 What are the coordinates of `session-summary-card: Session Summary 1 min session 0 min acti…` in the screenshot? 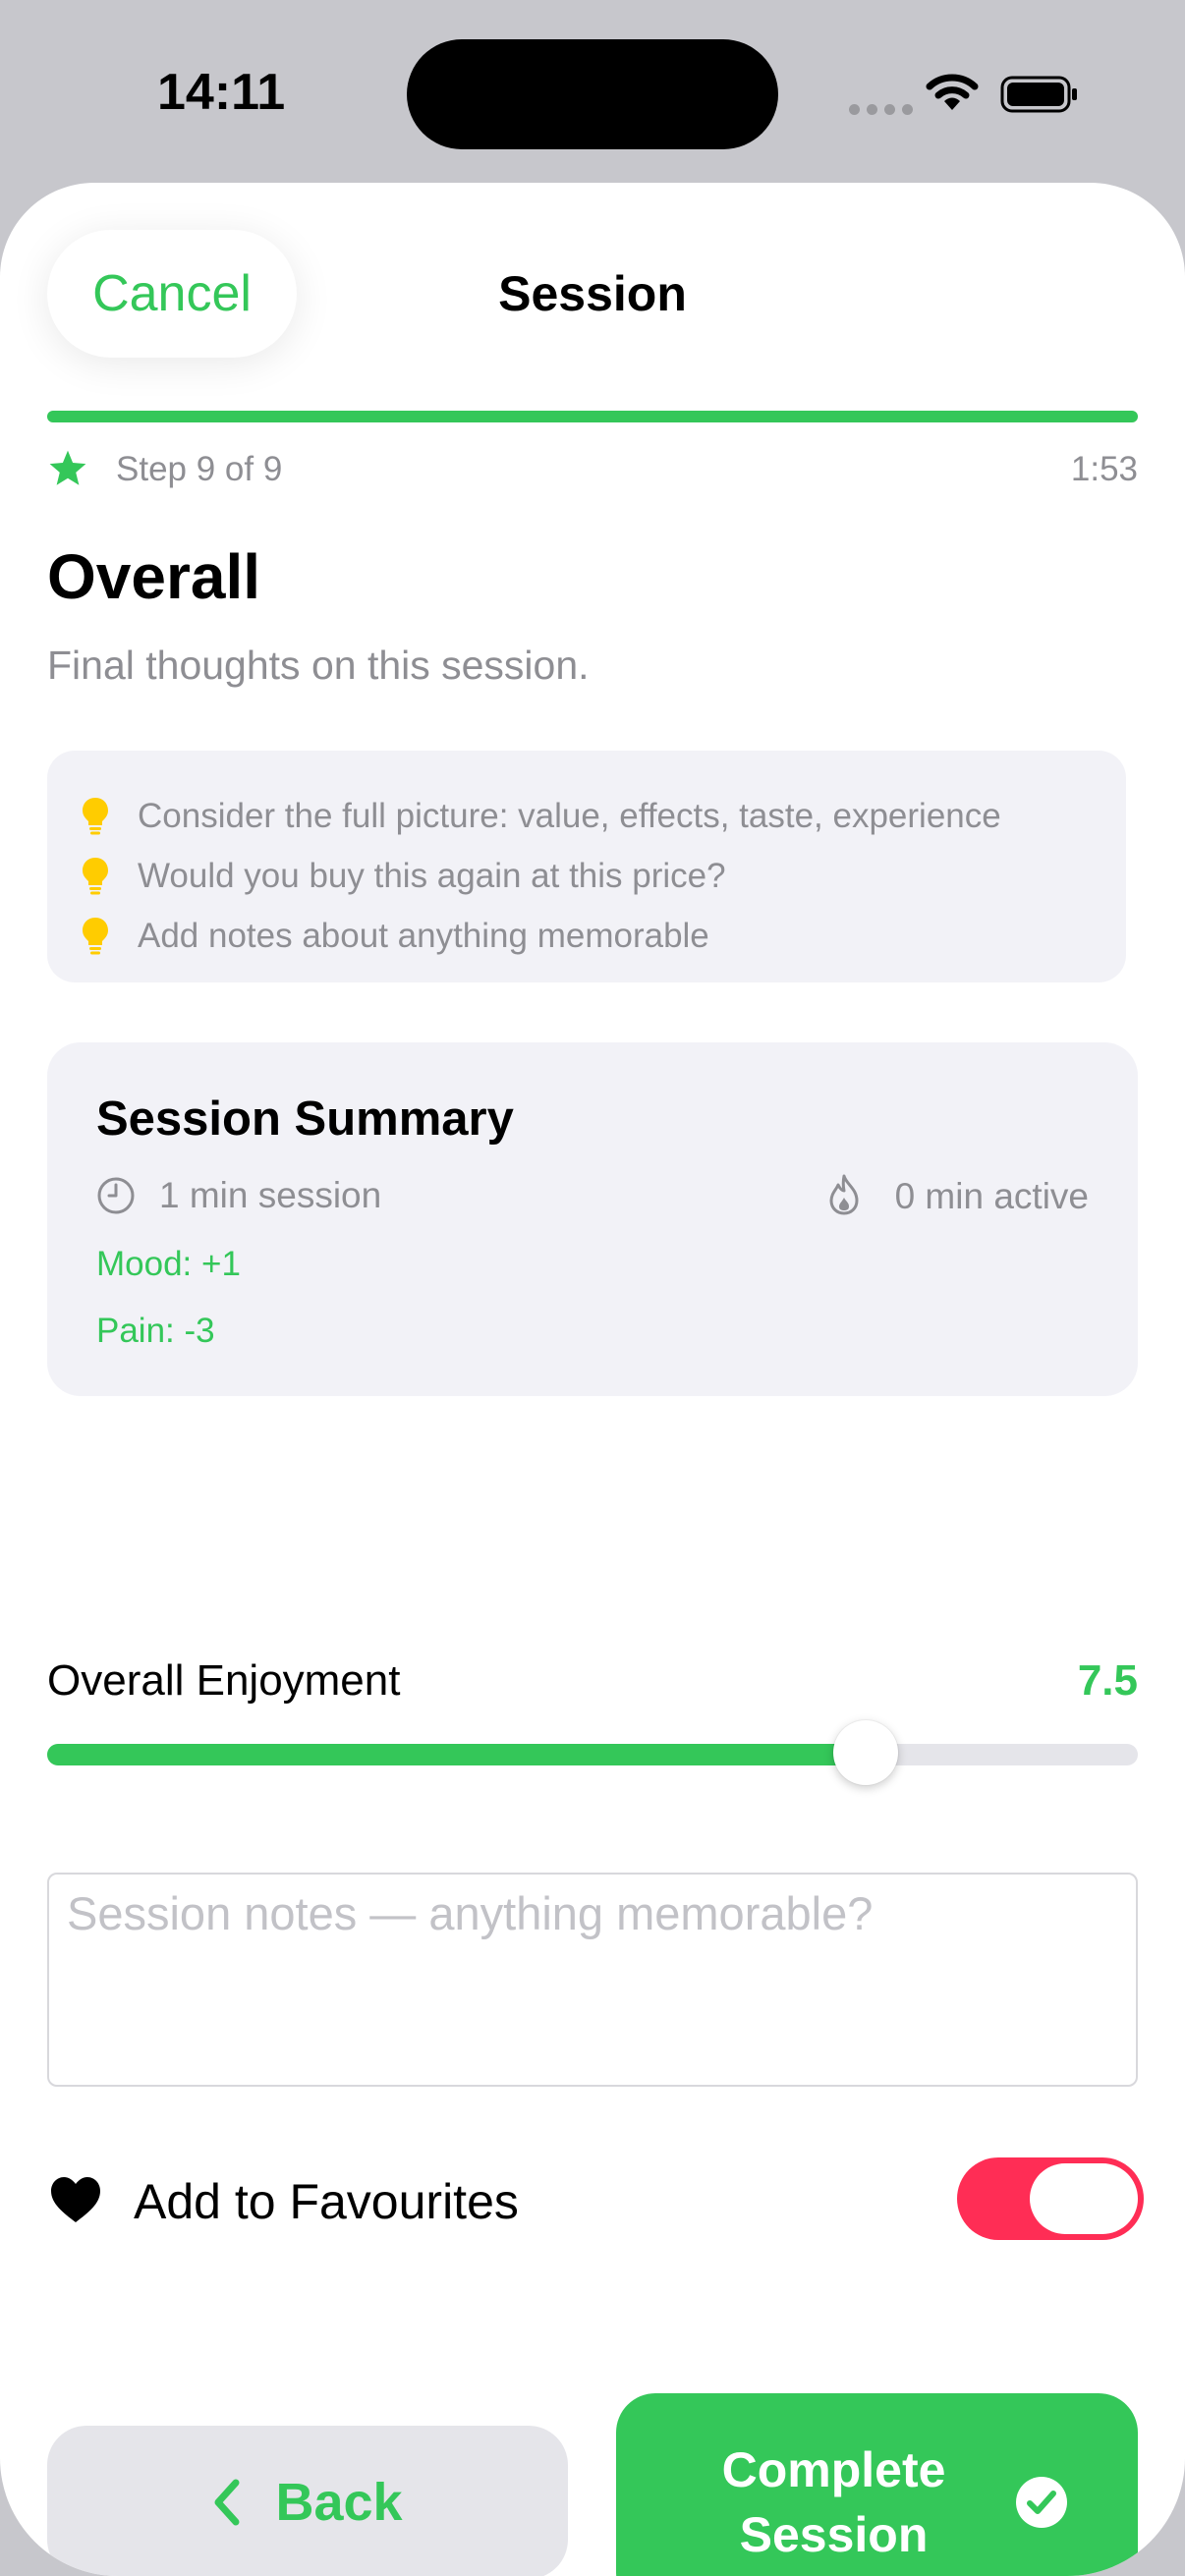 It's located at (592, 1219).